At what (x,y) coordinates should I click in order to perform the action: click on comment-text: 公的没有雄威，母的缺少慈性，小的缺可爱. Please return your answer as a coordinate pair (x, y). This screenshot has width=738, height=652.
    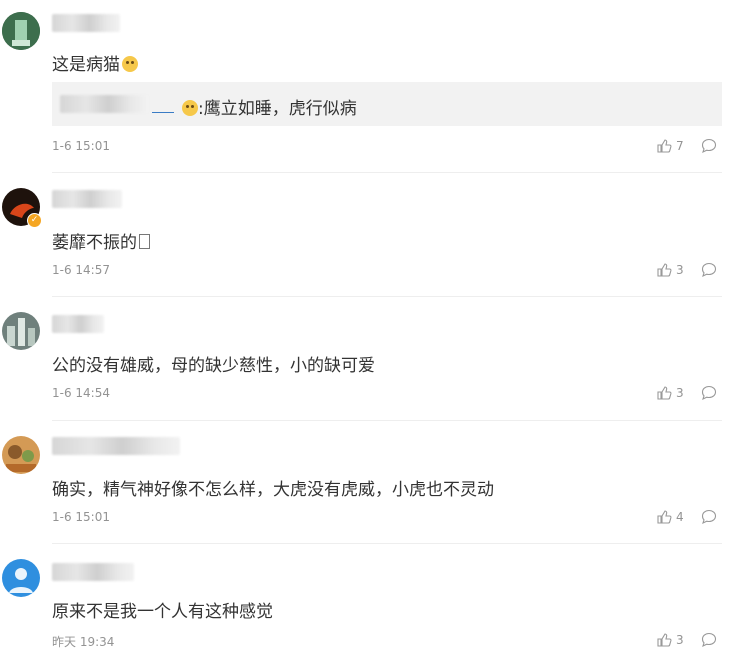
    Looking at the image, I should click on (213, 366).